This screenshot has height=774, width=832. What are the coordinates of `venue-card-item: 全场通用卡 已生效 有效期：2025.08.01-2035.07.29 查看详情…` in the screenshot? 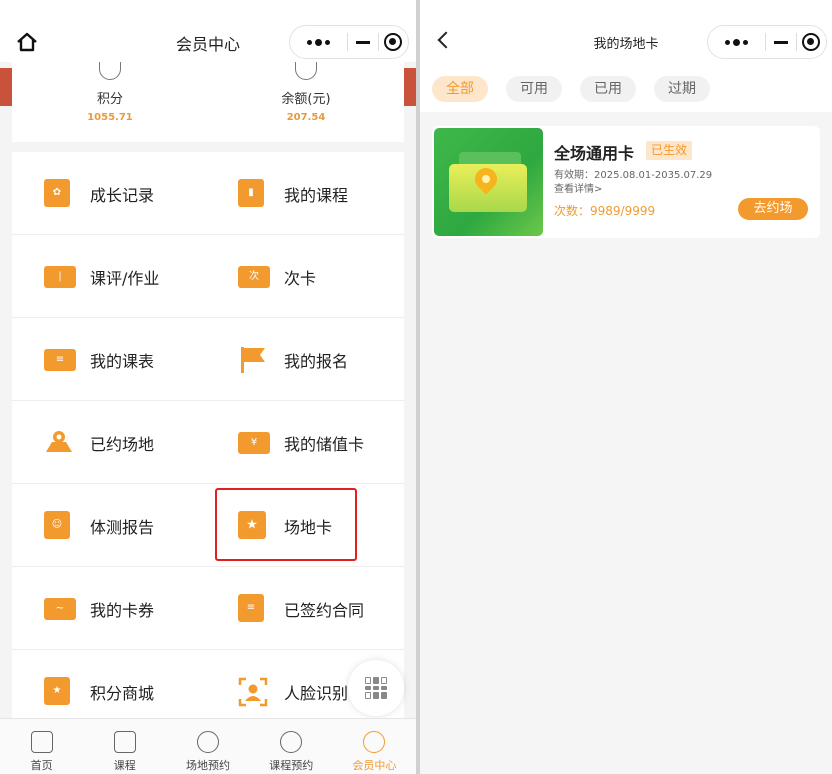 It's located at (626, 182).